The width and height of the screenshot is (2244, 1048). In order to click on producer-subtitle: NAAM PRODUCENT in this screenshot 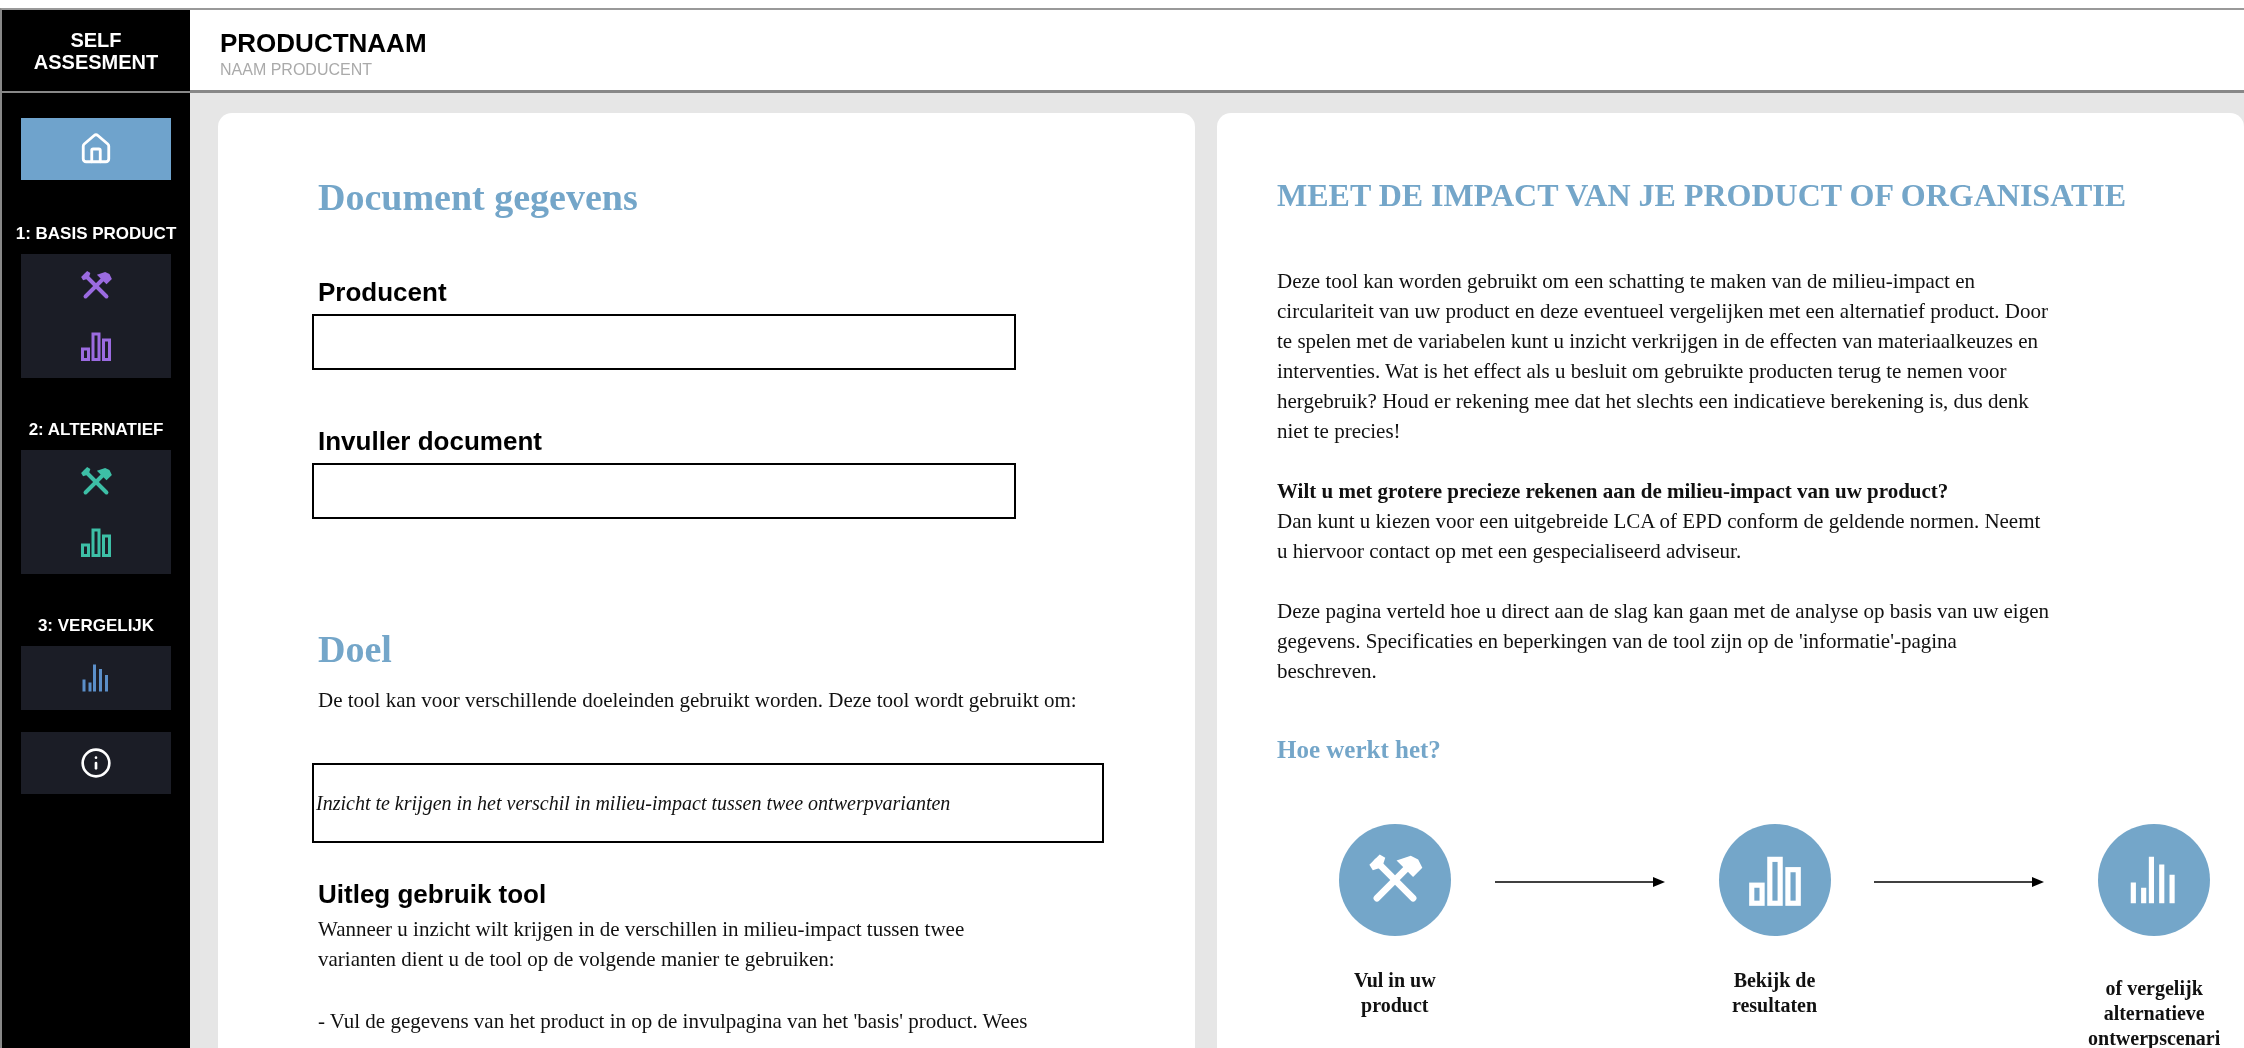, I will do `click(296, 70)`.